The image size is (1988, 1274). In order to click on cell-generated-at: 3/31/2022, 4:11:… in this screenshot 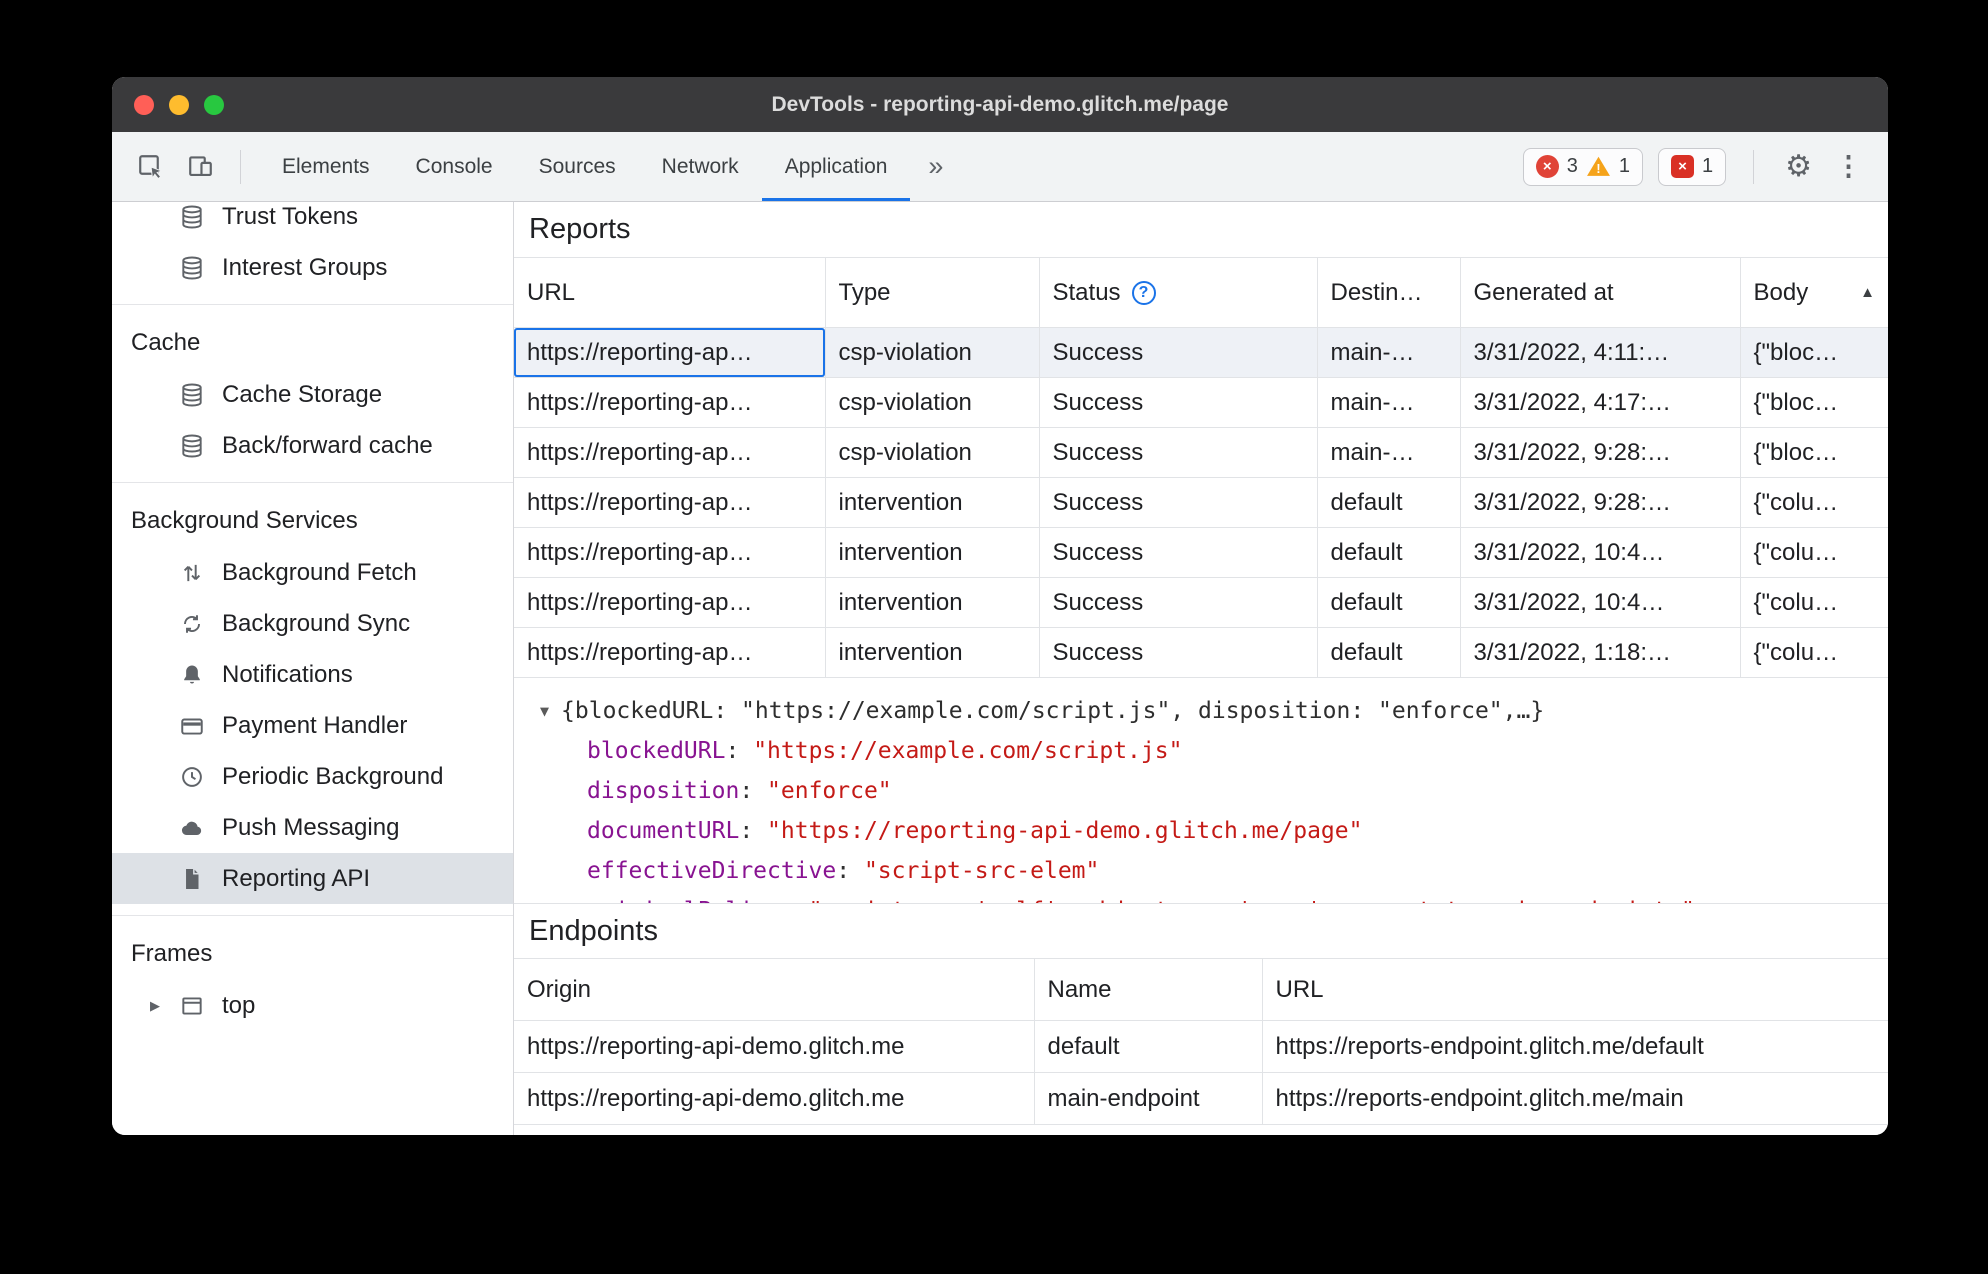, I will do `click(1600, 352)`.